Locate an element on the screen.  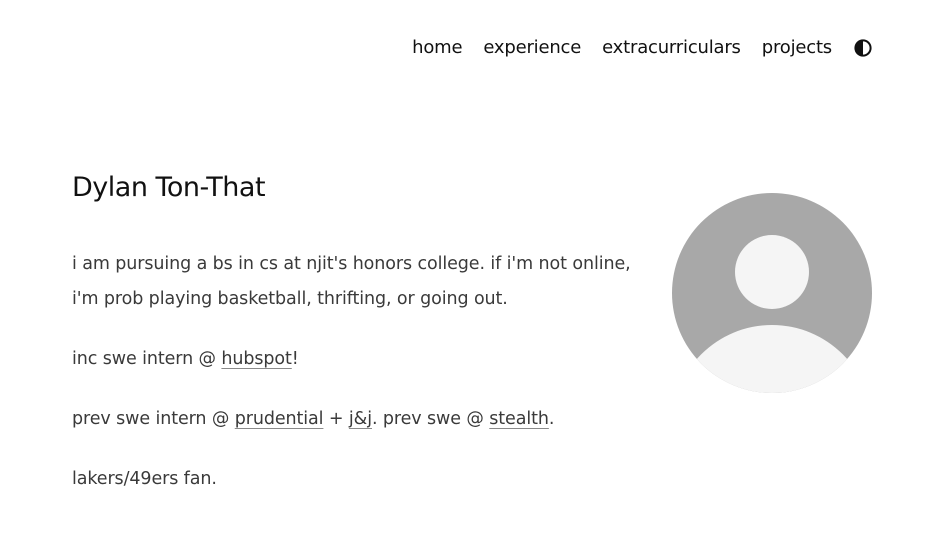
fandom-text: lakers/49ers fan. is located at coordinates (144, 479).